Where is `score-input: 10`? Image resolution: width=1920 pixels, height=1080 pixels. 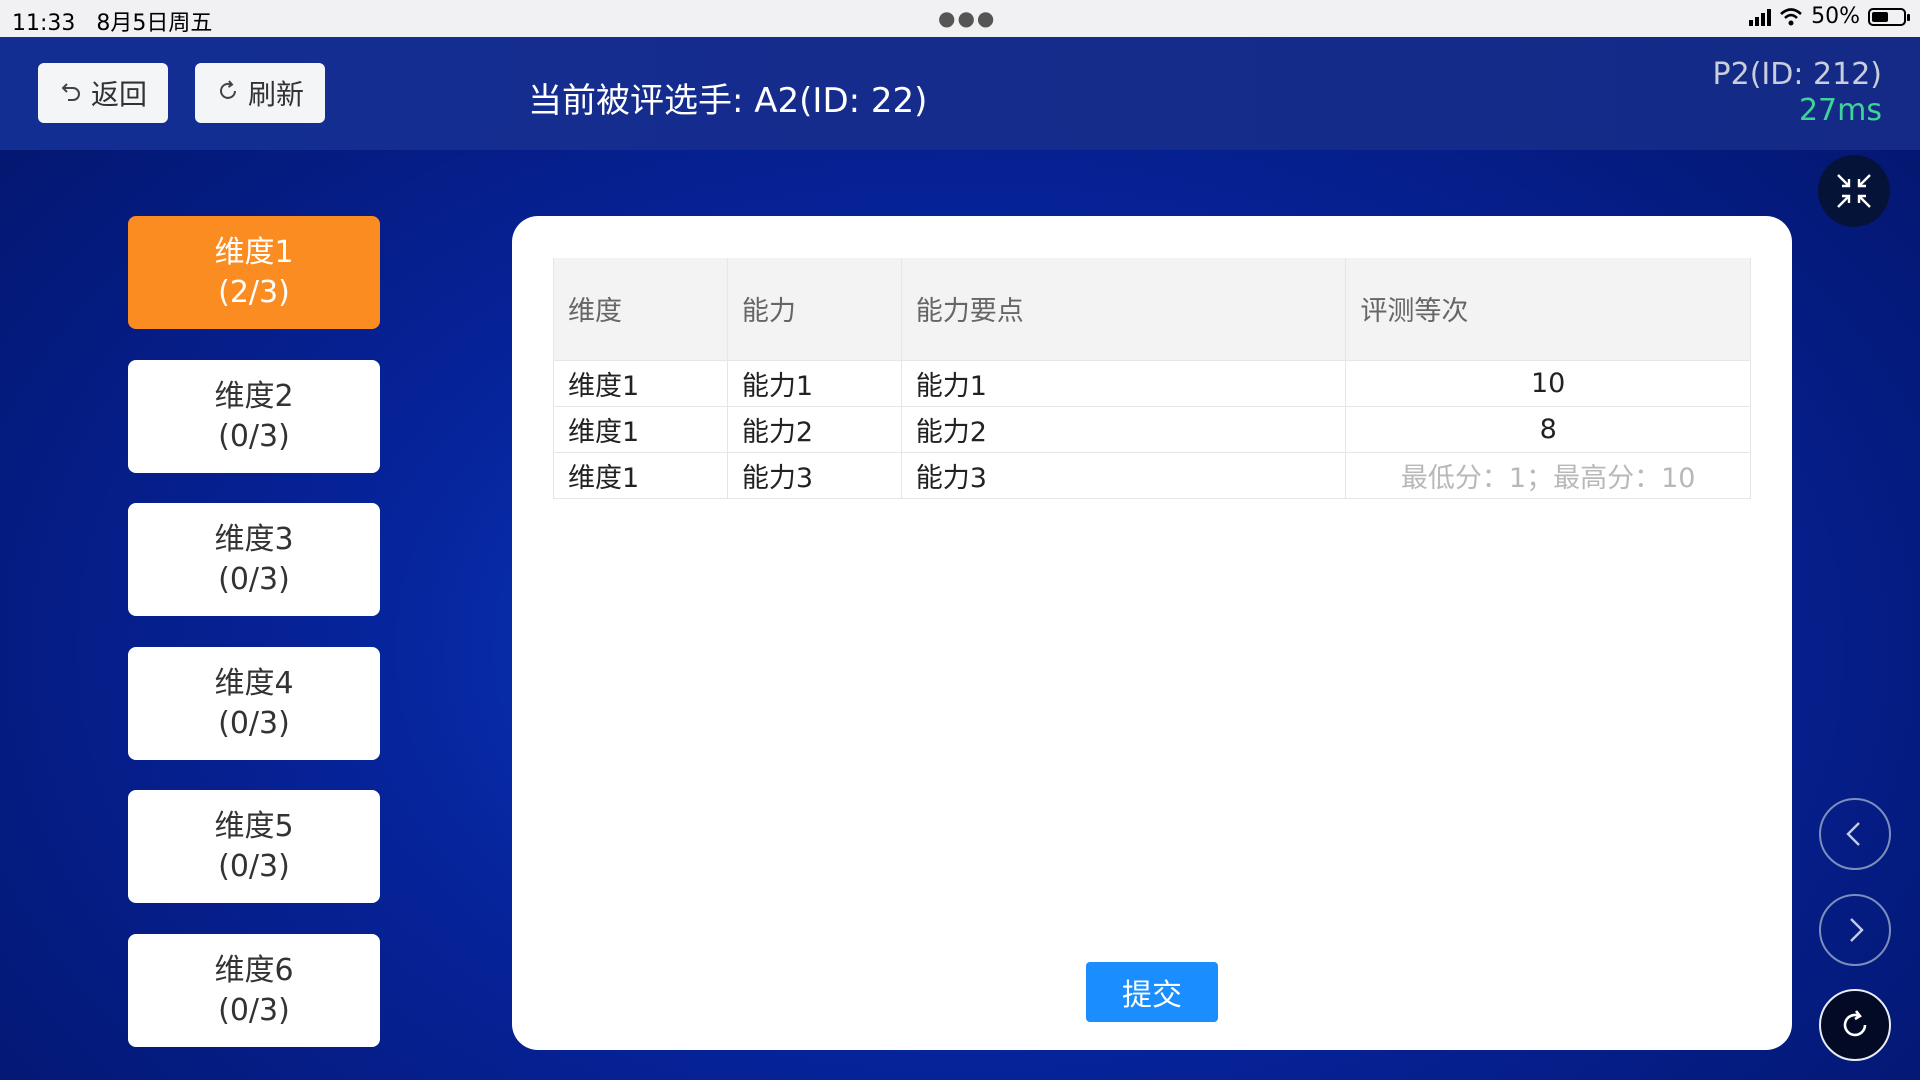 score-input: 10 is located at coordinates (1548, 383).